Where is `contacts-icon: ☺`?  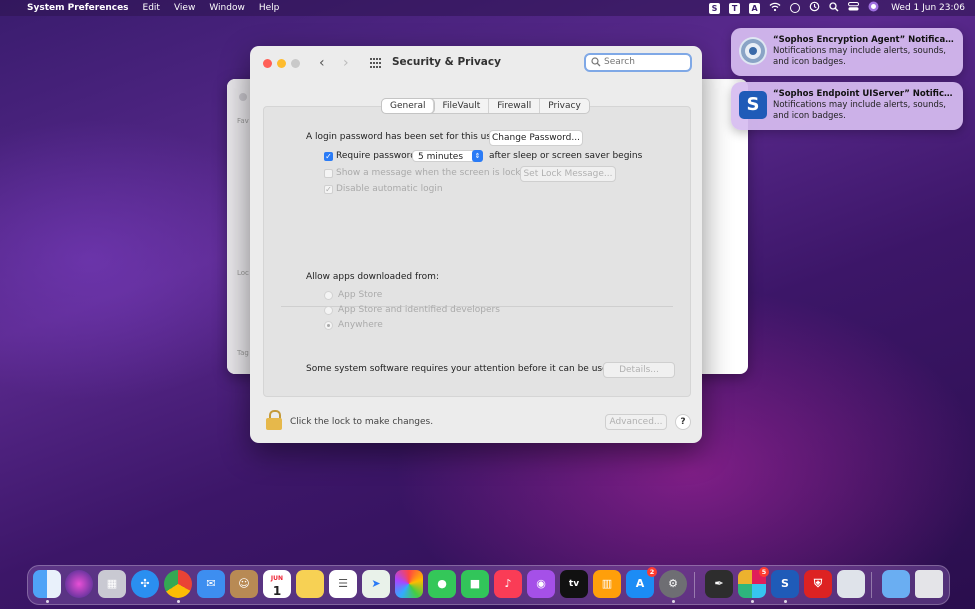 contacts-icon: ☺ is located at coordinates (244, 584).